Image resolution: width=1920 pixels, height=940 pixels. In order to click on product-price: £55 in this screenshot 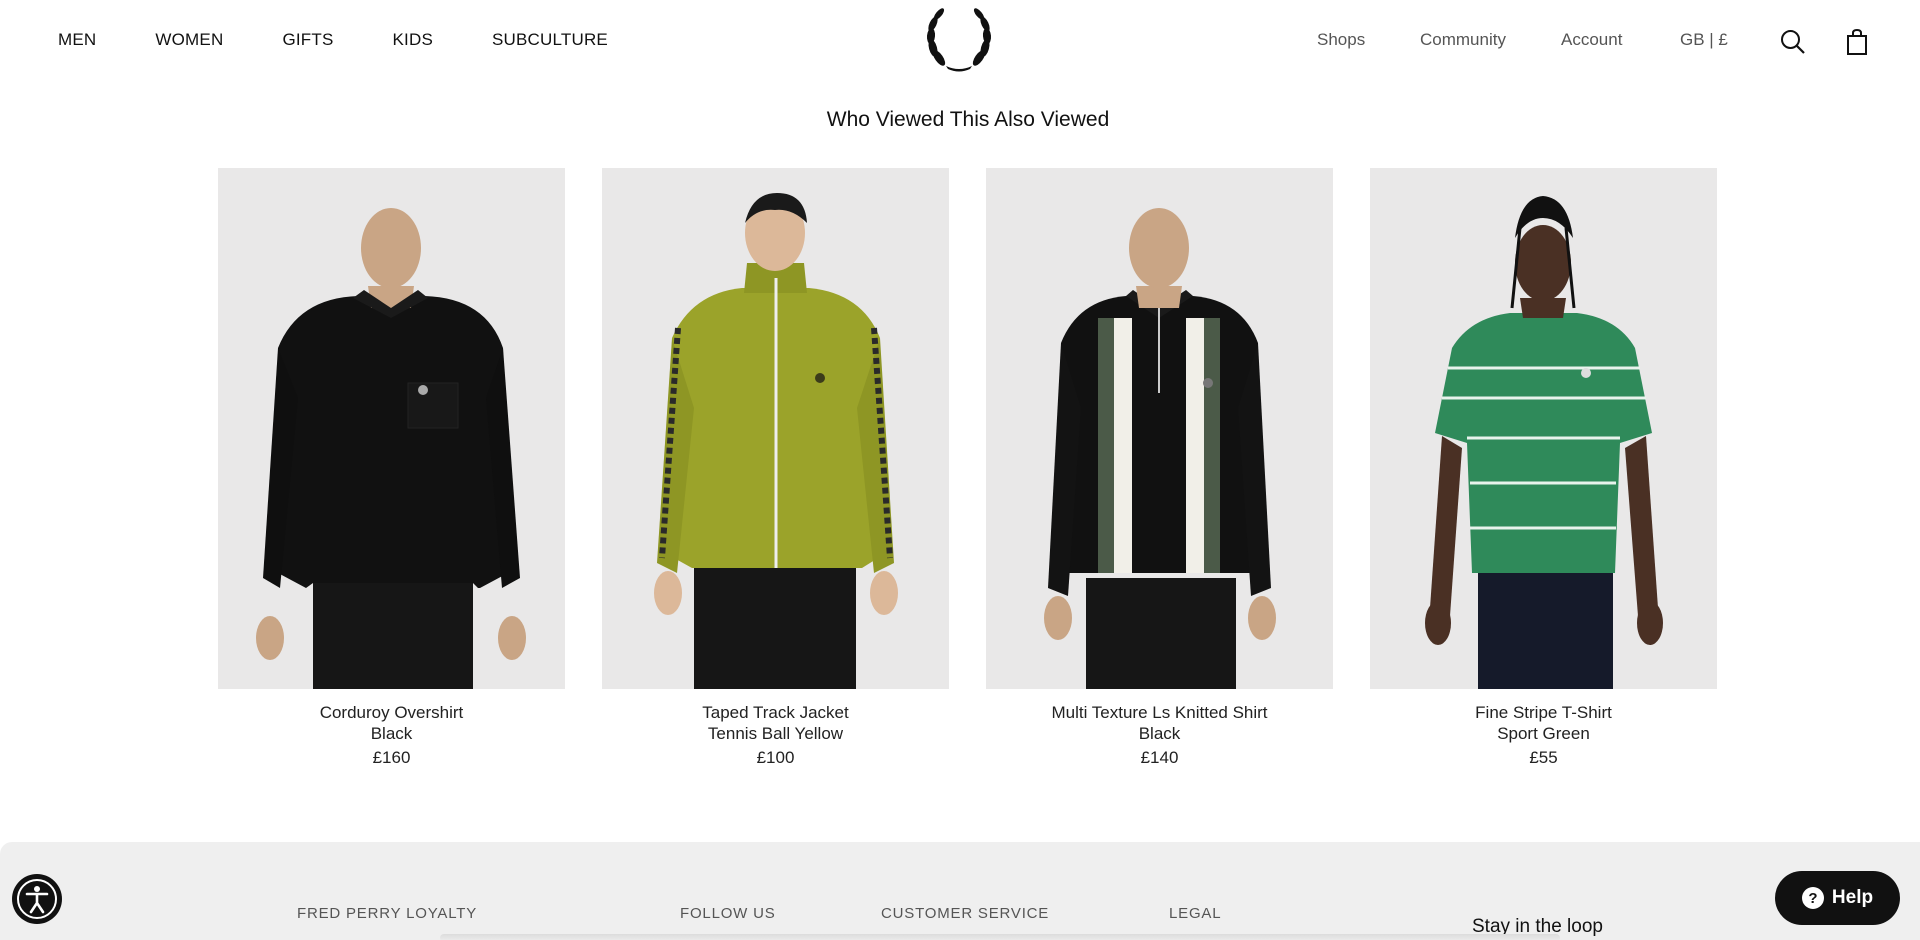, I will do `click(1543, 757)`.